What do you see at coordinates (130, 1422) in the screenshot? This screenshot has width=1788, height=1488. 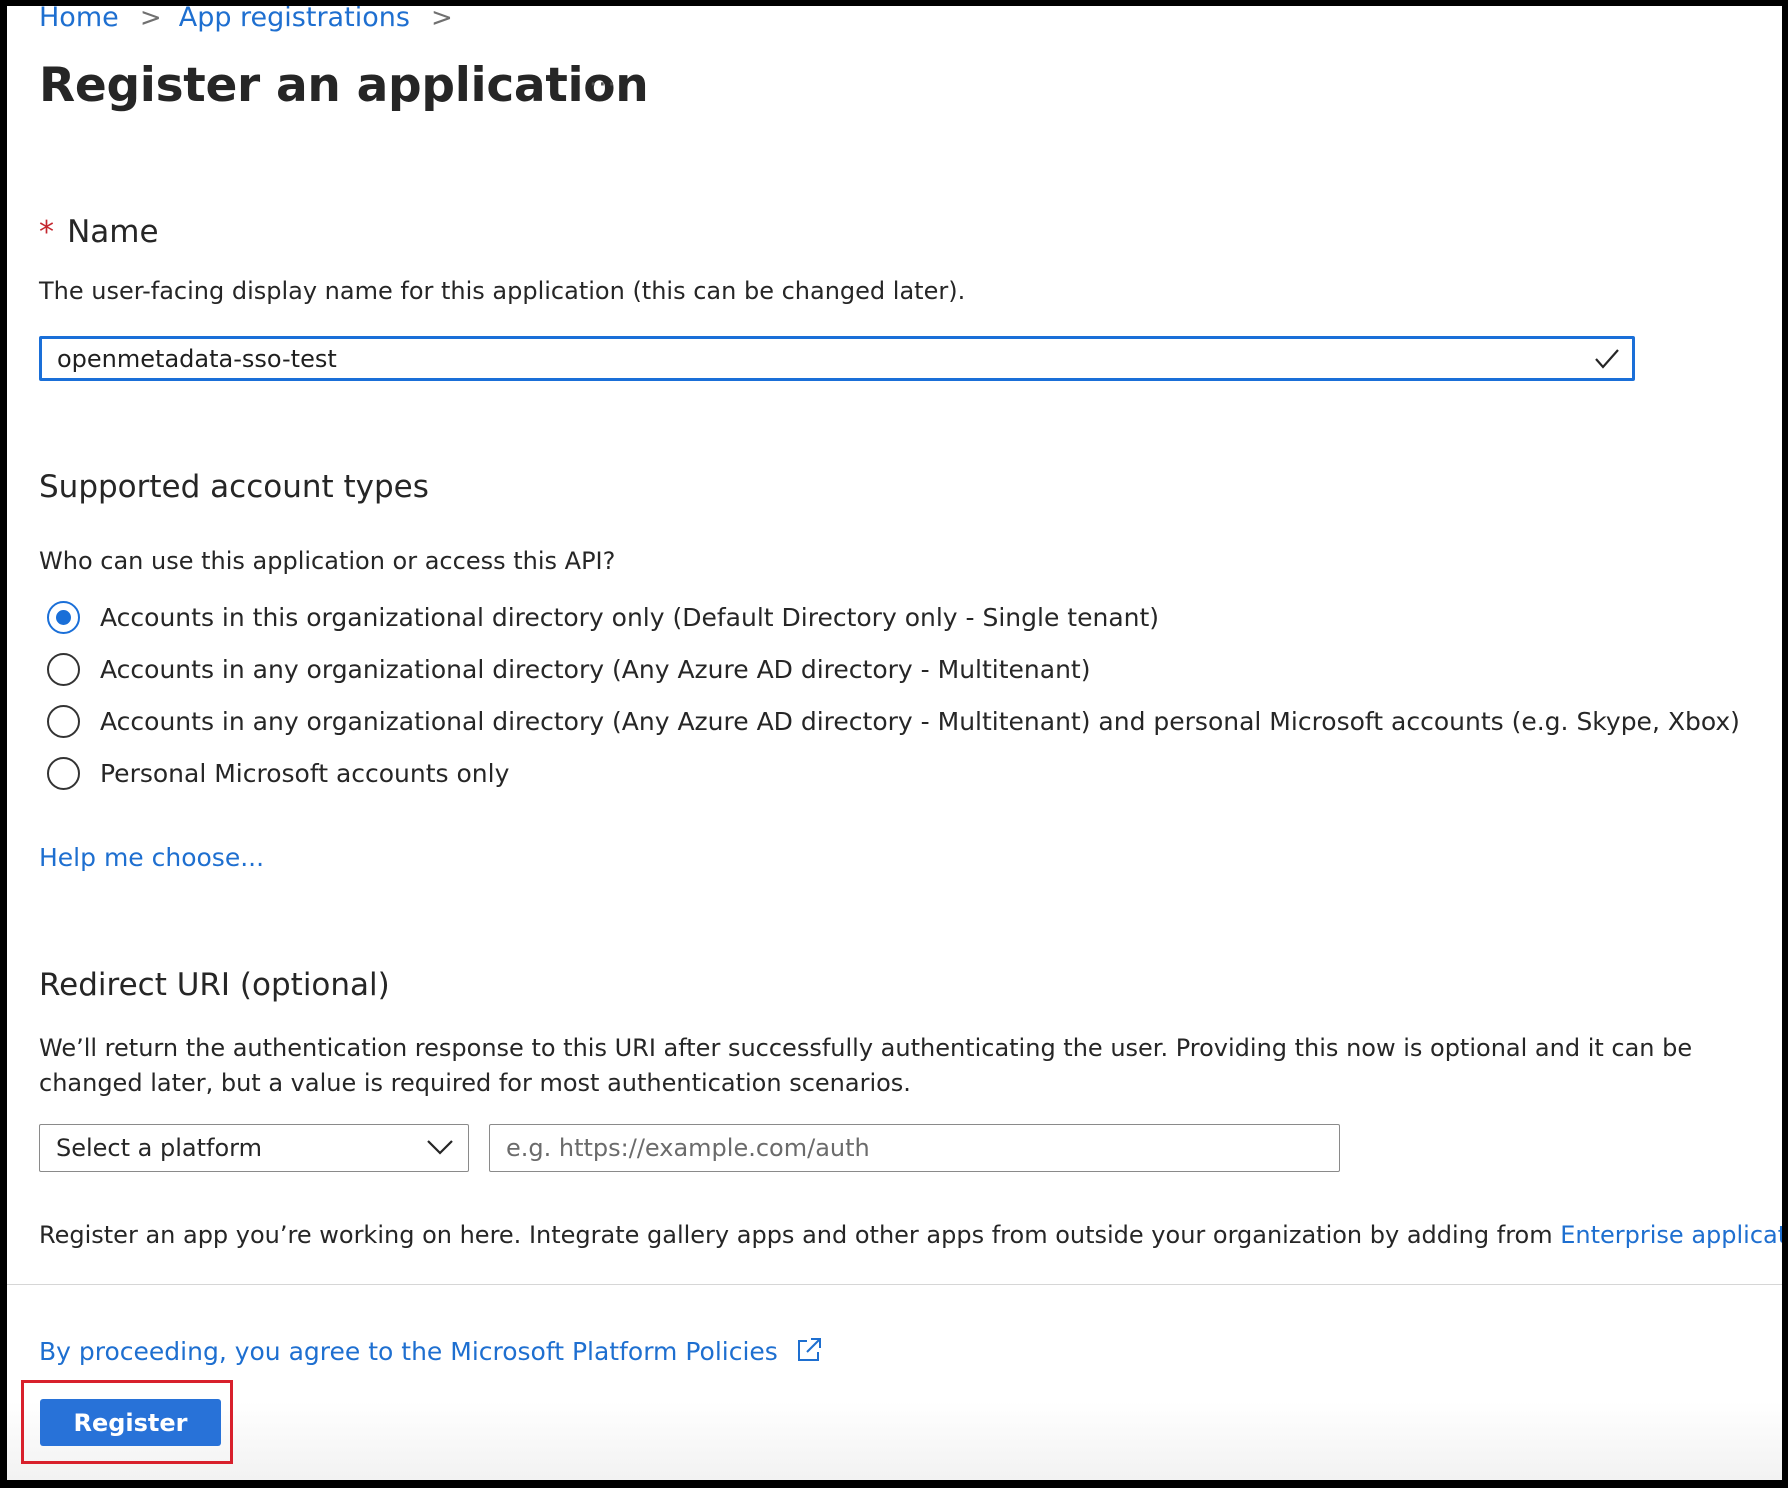 I see `register-button: Register` at bounding box center [130, 1422].